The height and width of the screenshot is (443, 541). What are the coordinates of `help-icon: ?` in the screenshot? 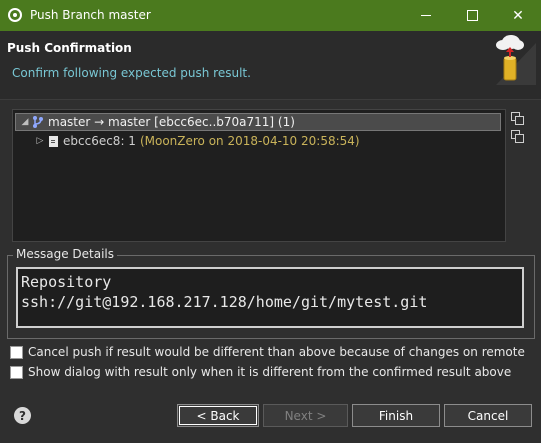 It's located at (22, 415).